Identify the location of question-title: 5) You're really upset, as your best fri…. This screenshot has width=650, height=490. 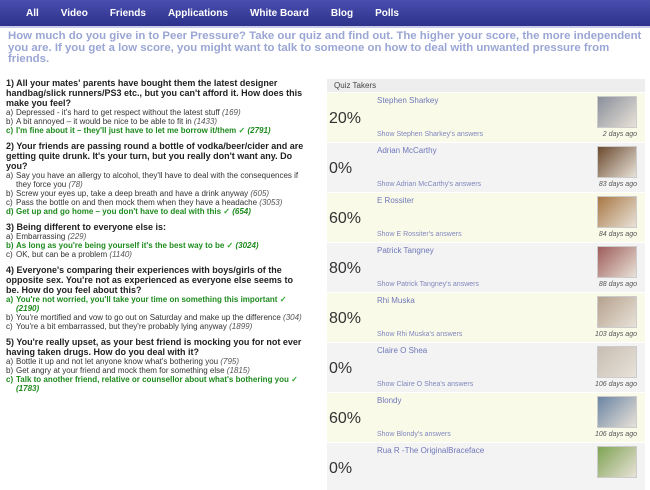
(154, 347).